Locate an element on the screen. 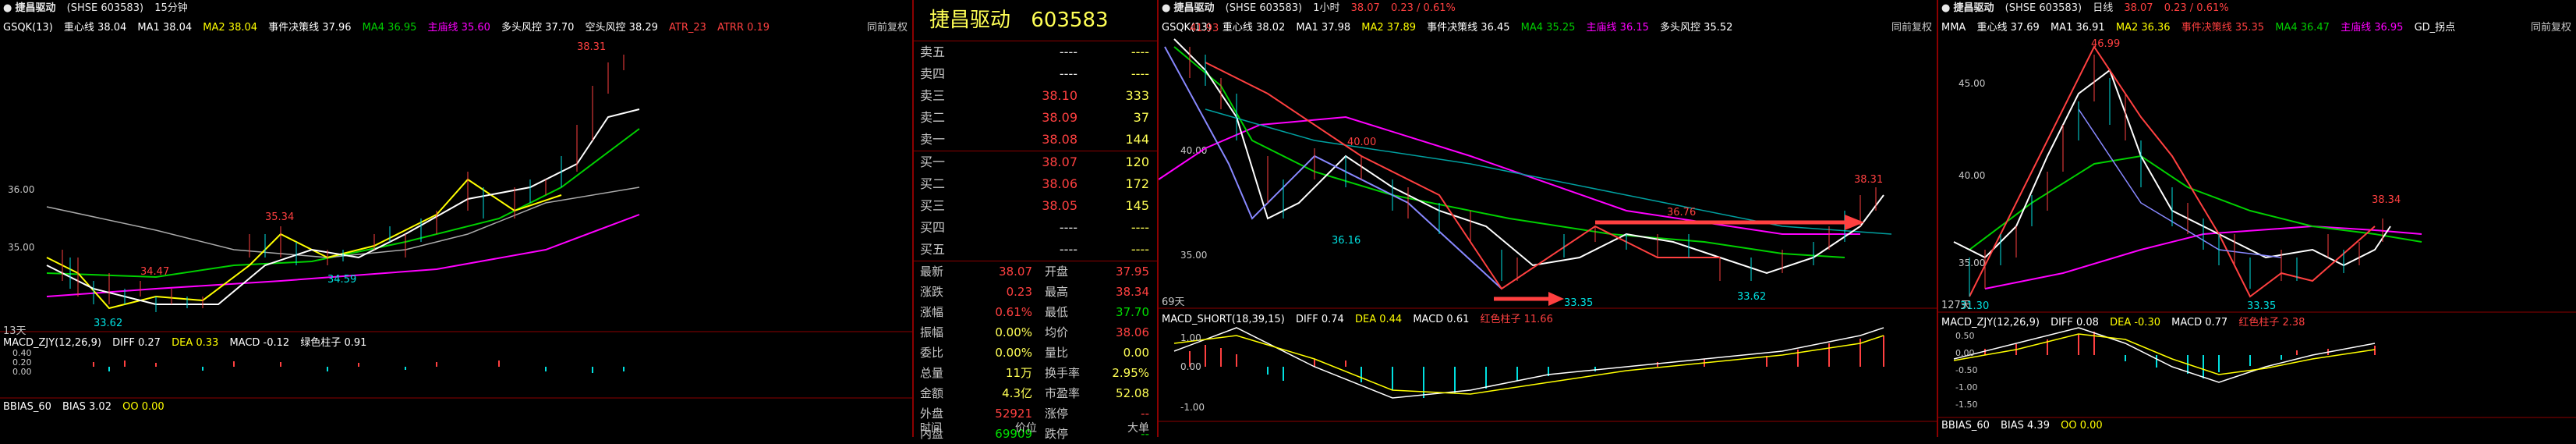 This screenshot has width=2576, height=444. trade-list-header: 时间 价位 大单 is located at coordinates (1035, 428).